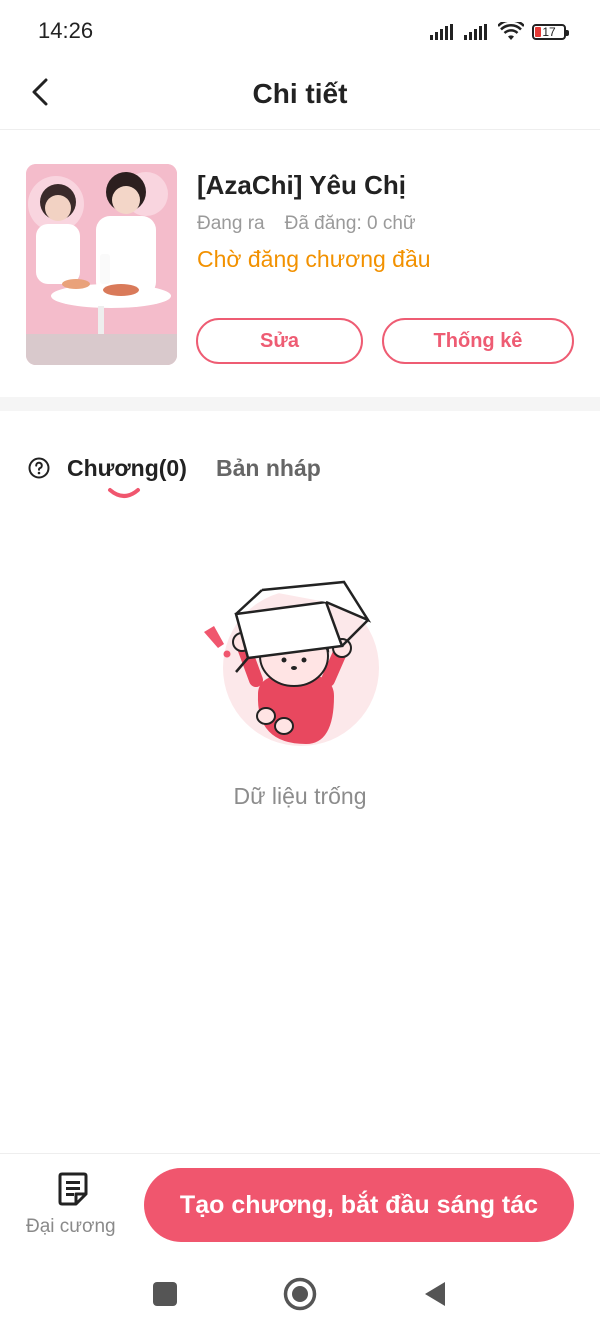  I want to click on book-title: [AzaChi] Yêu Chị, so click(301, 185).